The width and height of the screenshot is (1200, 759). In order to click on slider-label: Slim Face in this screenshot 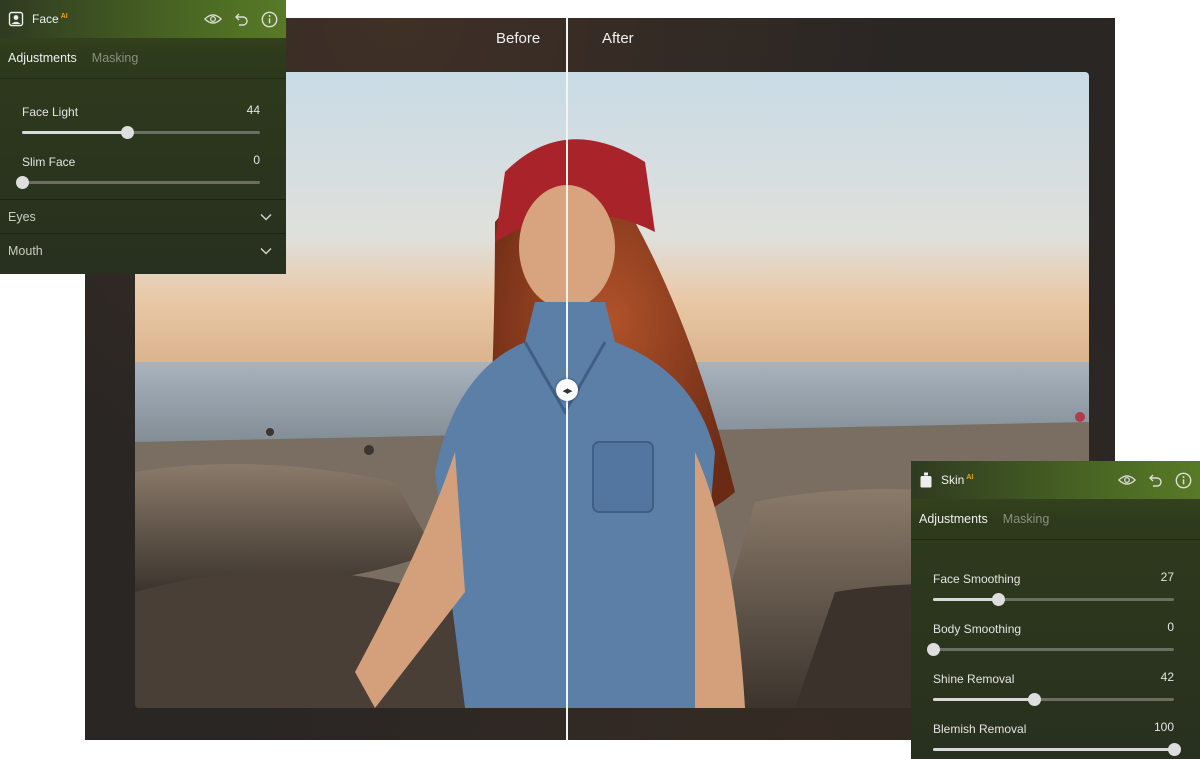, I will do `click(49, 162)`.